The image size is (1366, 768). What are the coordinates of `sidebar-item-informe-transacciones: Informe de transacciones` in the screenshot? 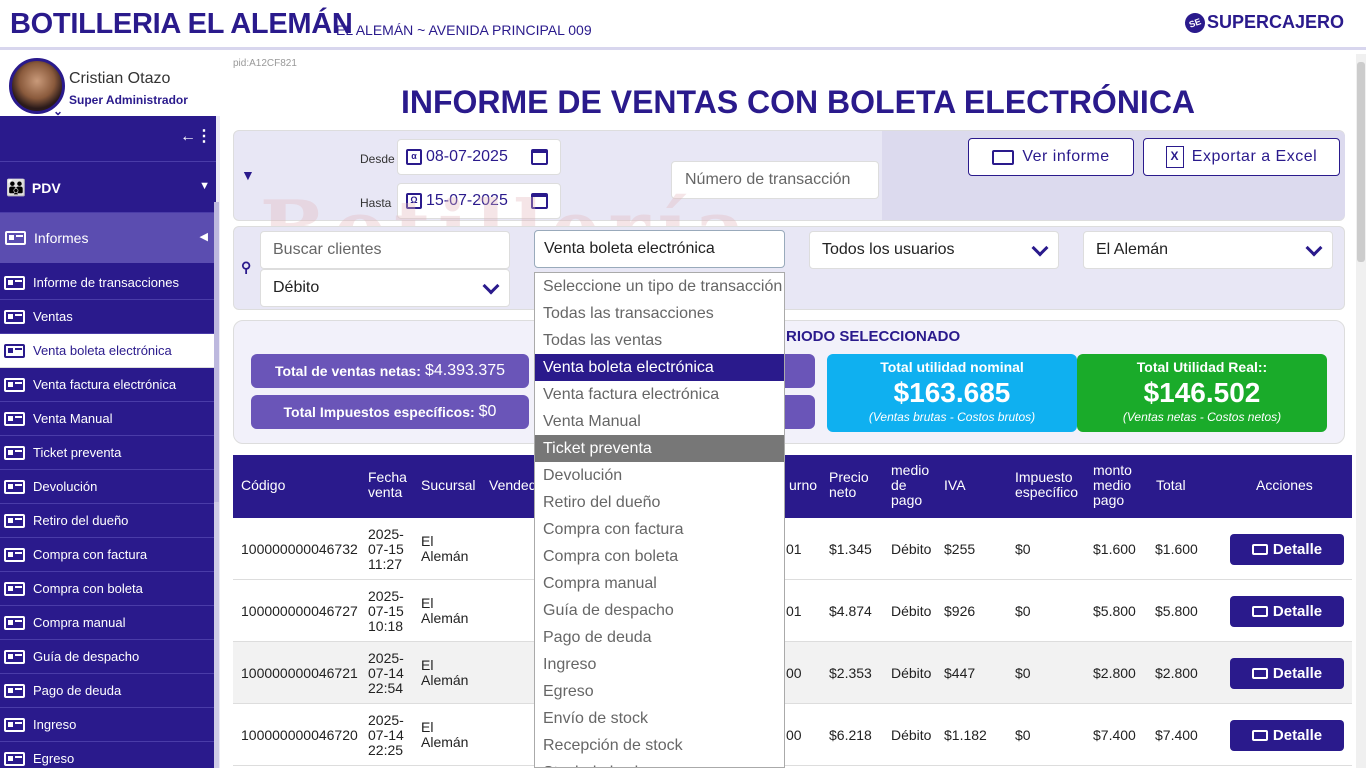 It's located at (108, 283).